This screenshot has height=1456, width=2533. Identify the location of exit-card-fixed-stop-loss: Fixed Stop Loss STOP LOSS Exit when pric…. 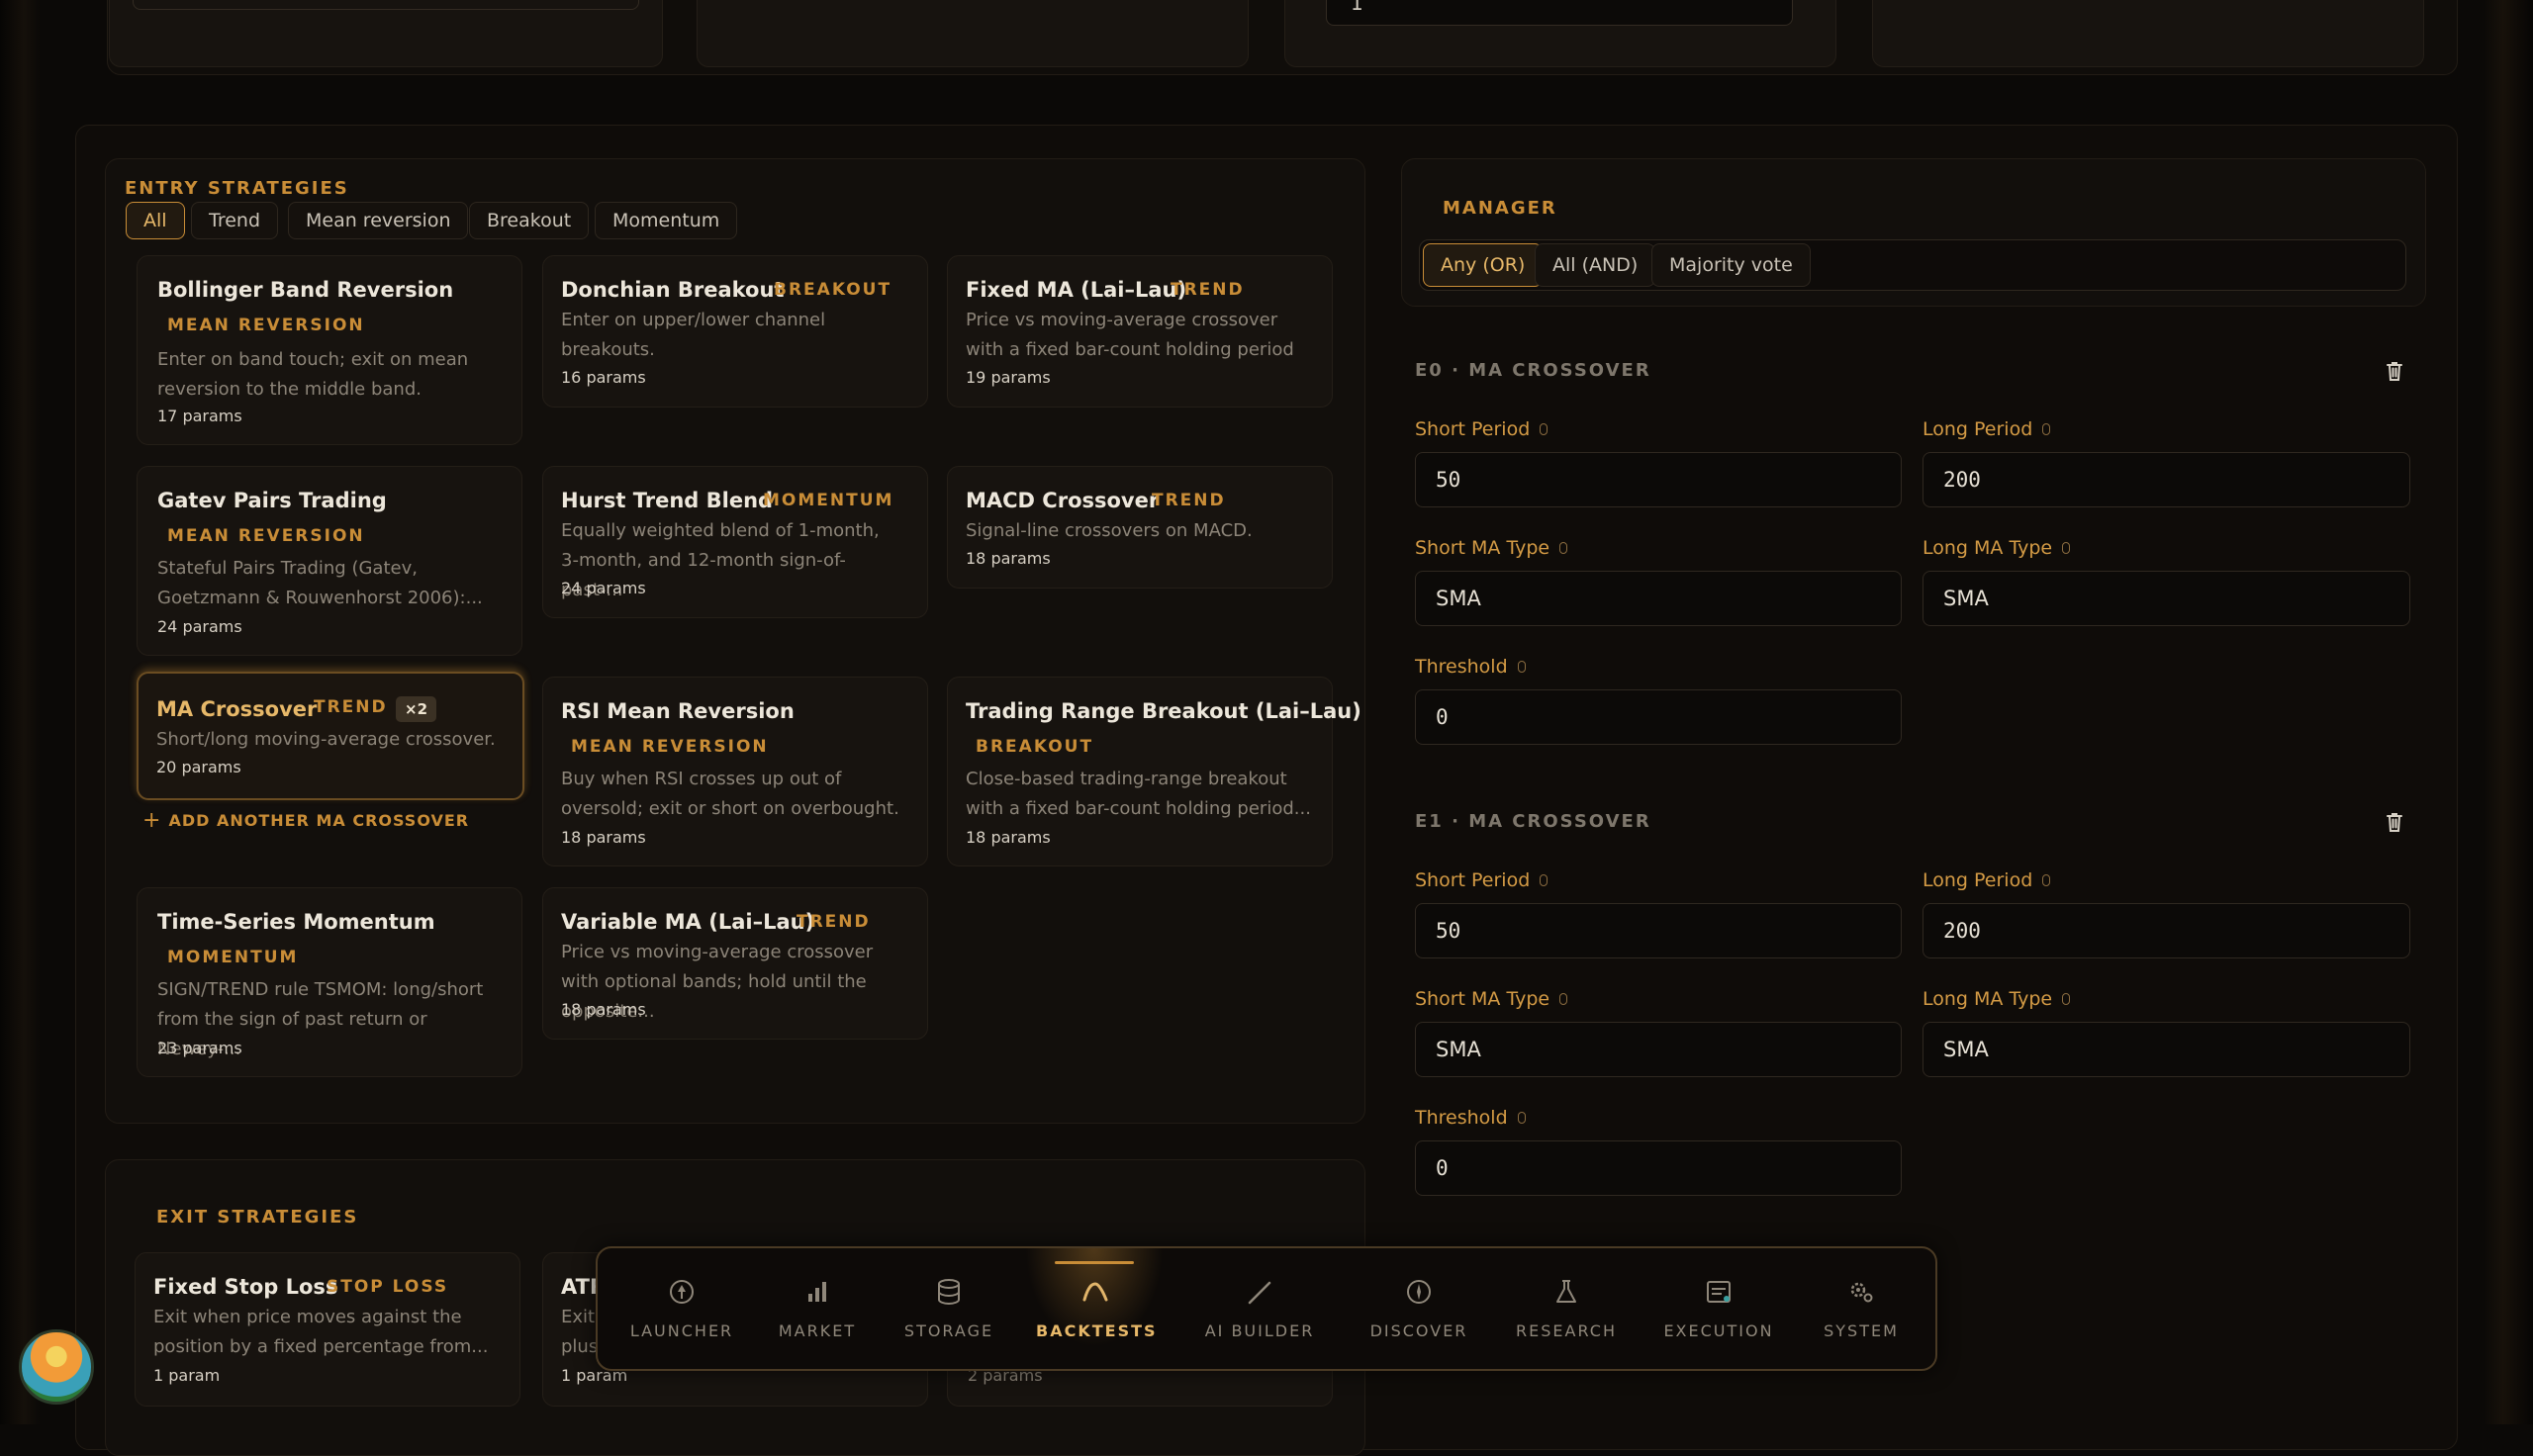
(328, 1329).